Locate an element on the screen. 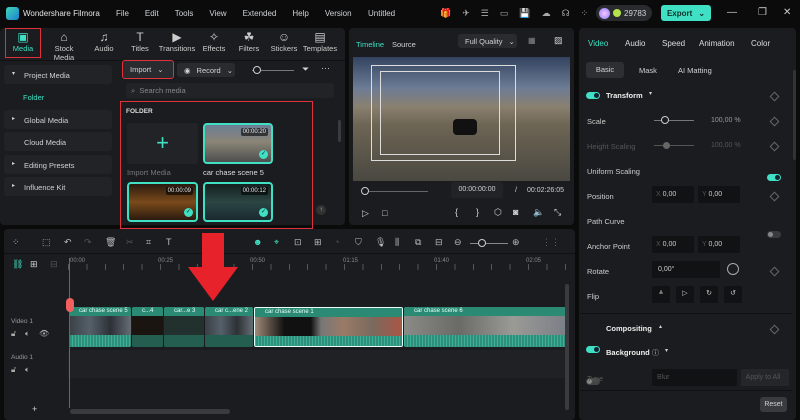 The height and width of the screenshot is (420, 800). layout-icon: ⁘ is located at coordinates (16, 242).